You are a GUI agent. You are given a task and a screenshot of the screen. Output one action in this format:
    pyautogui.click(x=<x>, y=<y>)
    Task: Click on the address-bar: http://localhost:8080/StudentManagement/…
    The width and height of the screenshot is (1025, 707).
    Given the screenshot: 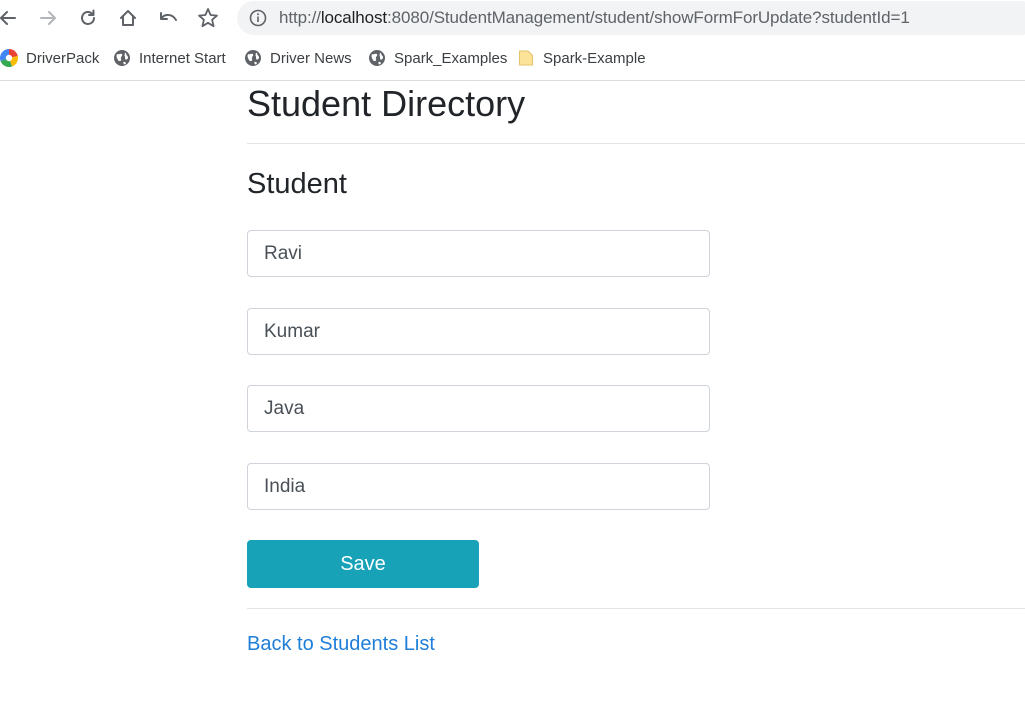 What is the action you would take?
    pyautogui.click(x=631, y=18)
    